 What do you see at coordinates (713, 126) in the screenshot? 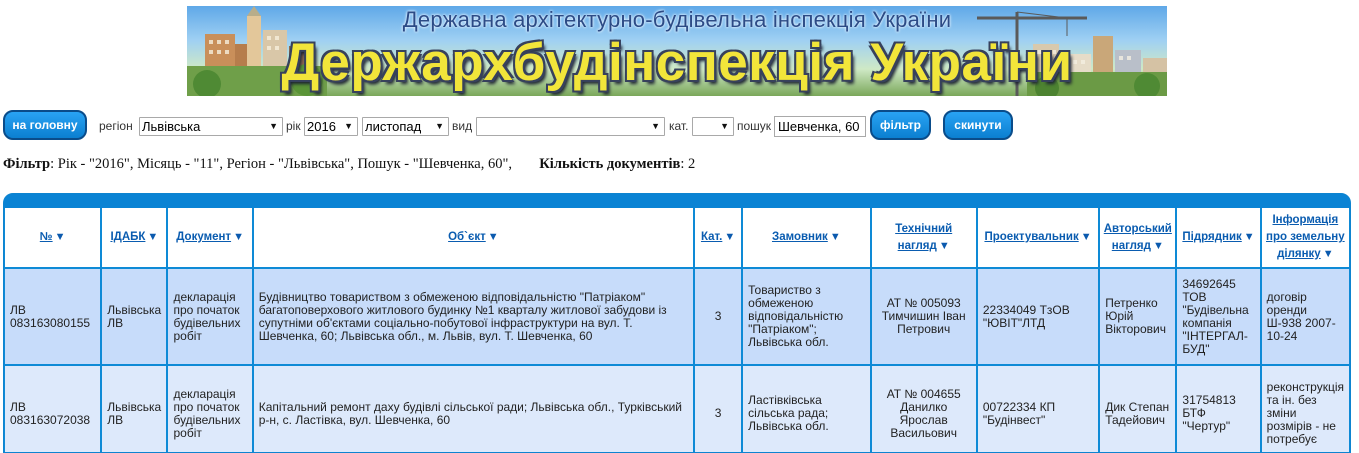
I see `category-select: ▼` at bounding box center [713, 126].